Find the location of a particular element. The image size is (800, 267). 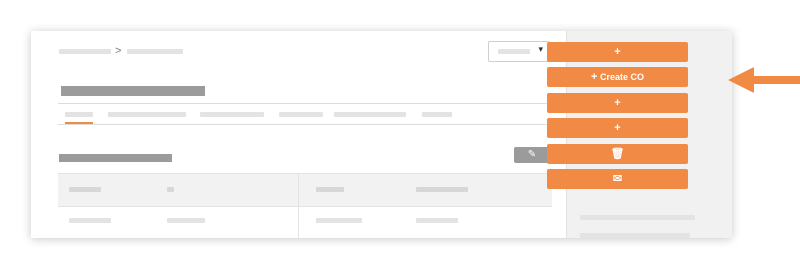

section-title is located at coordinates (115, 158).